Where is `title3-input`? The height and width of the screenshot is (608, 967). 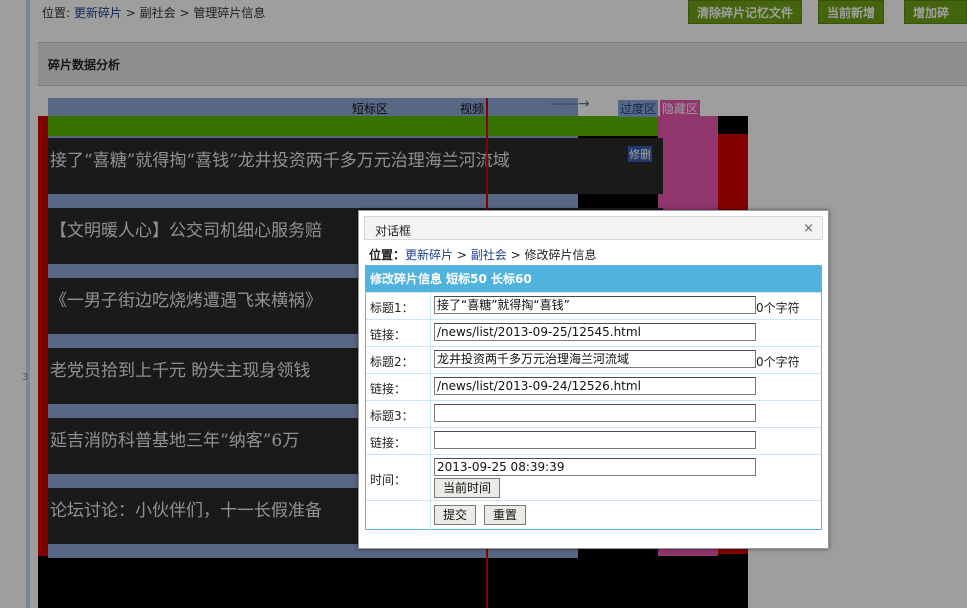
title3-input is located at coordinates (595, 413).